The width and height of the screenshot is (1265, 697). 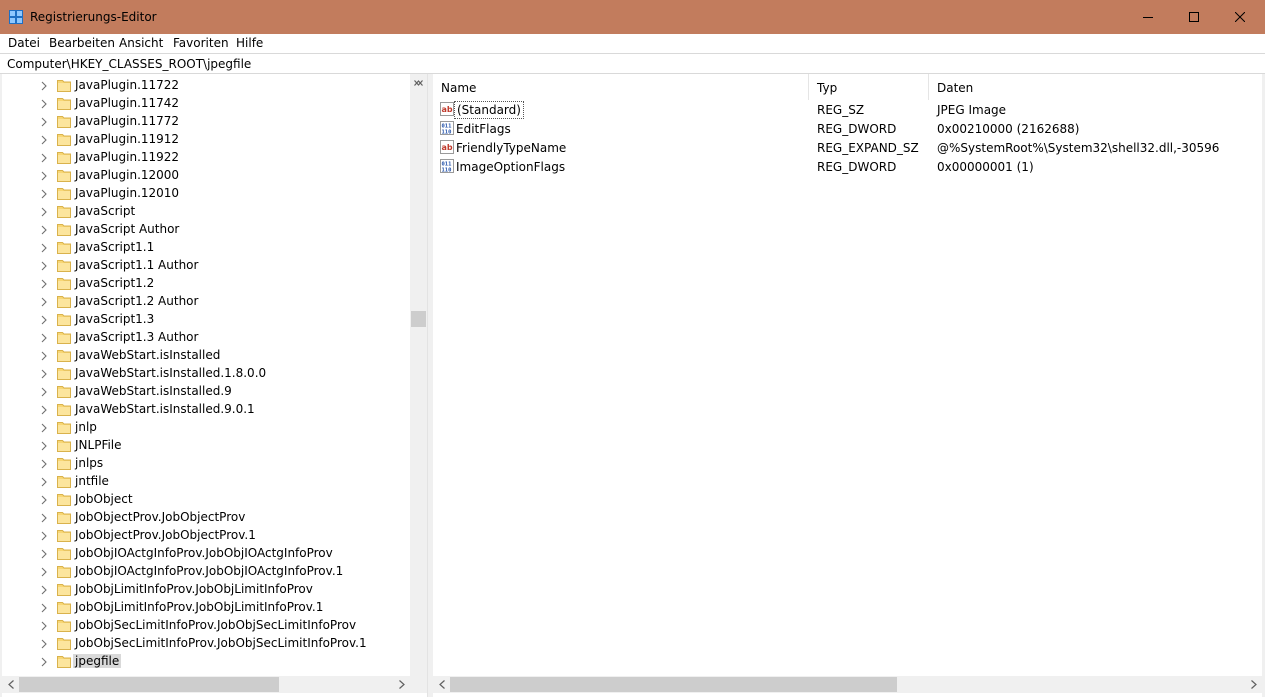 I want to click on scroll-down-button, so click(x=418, y=82).